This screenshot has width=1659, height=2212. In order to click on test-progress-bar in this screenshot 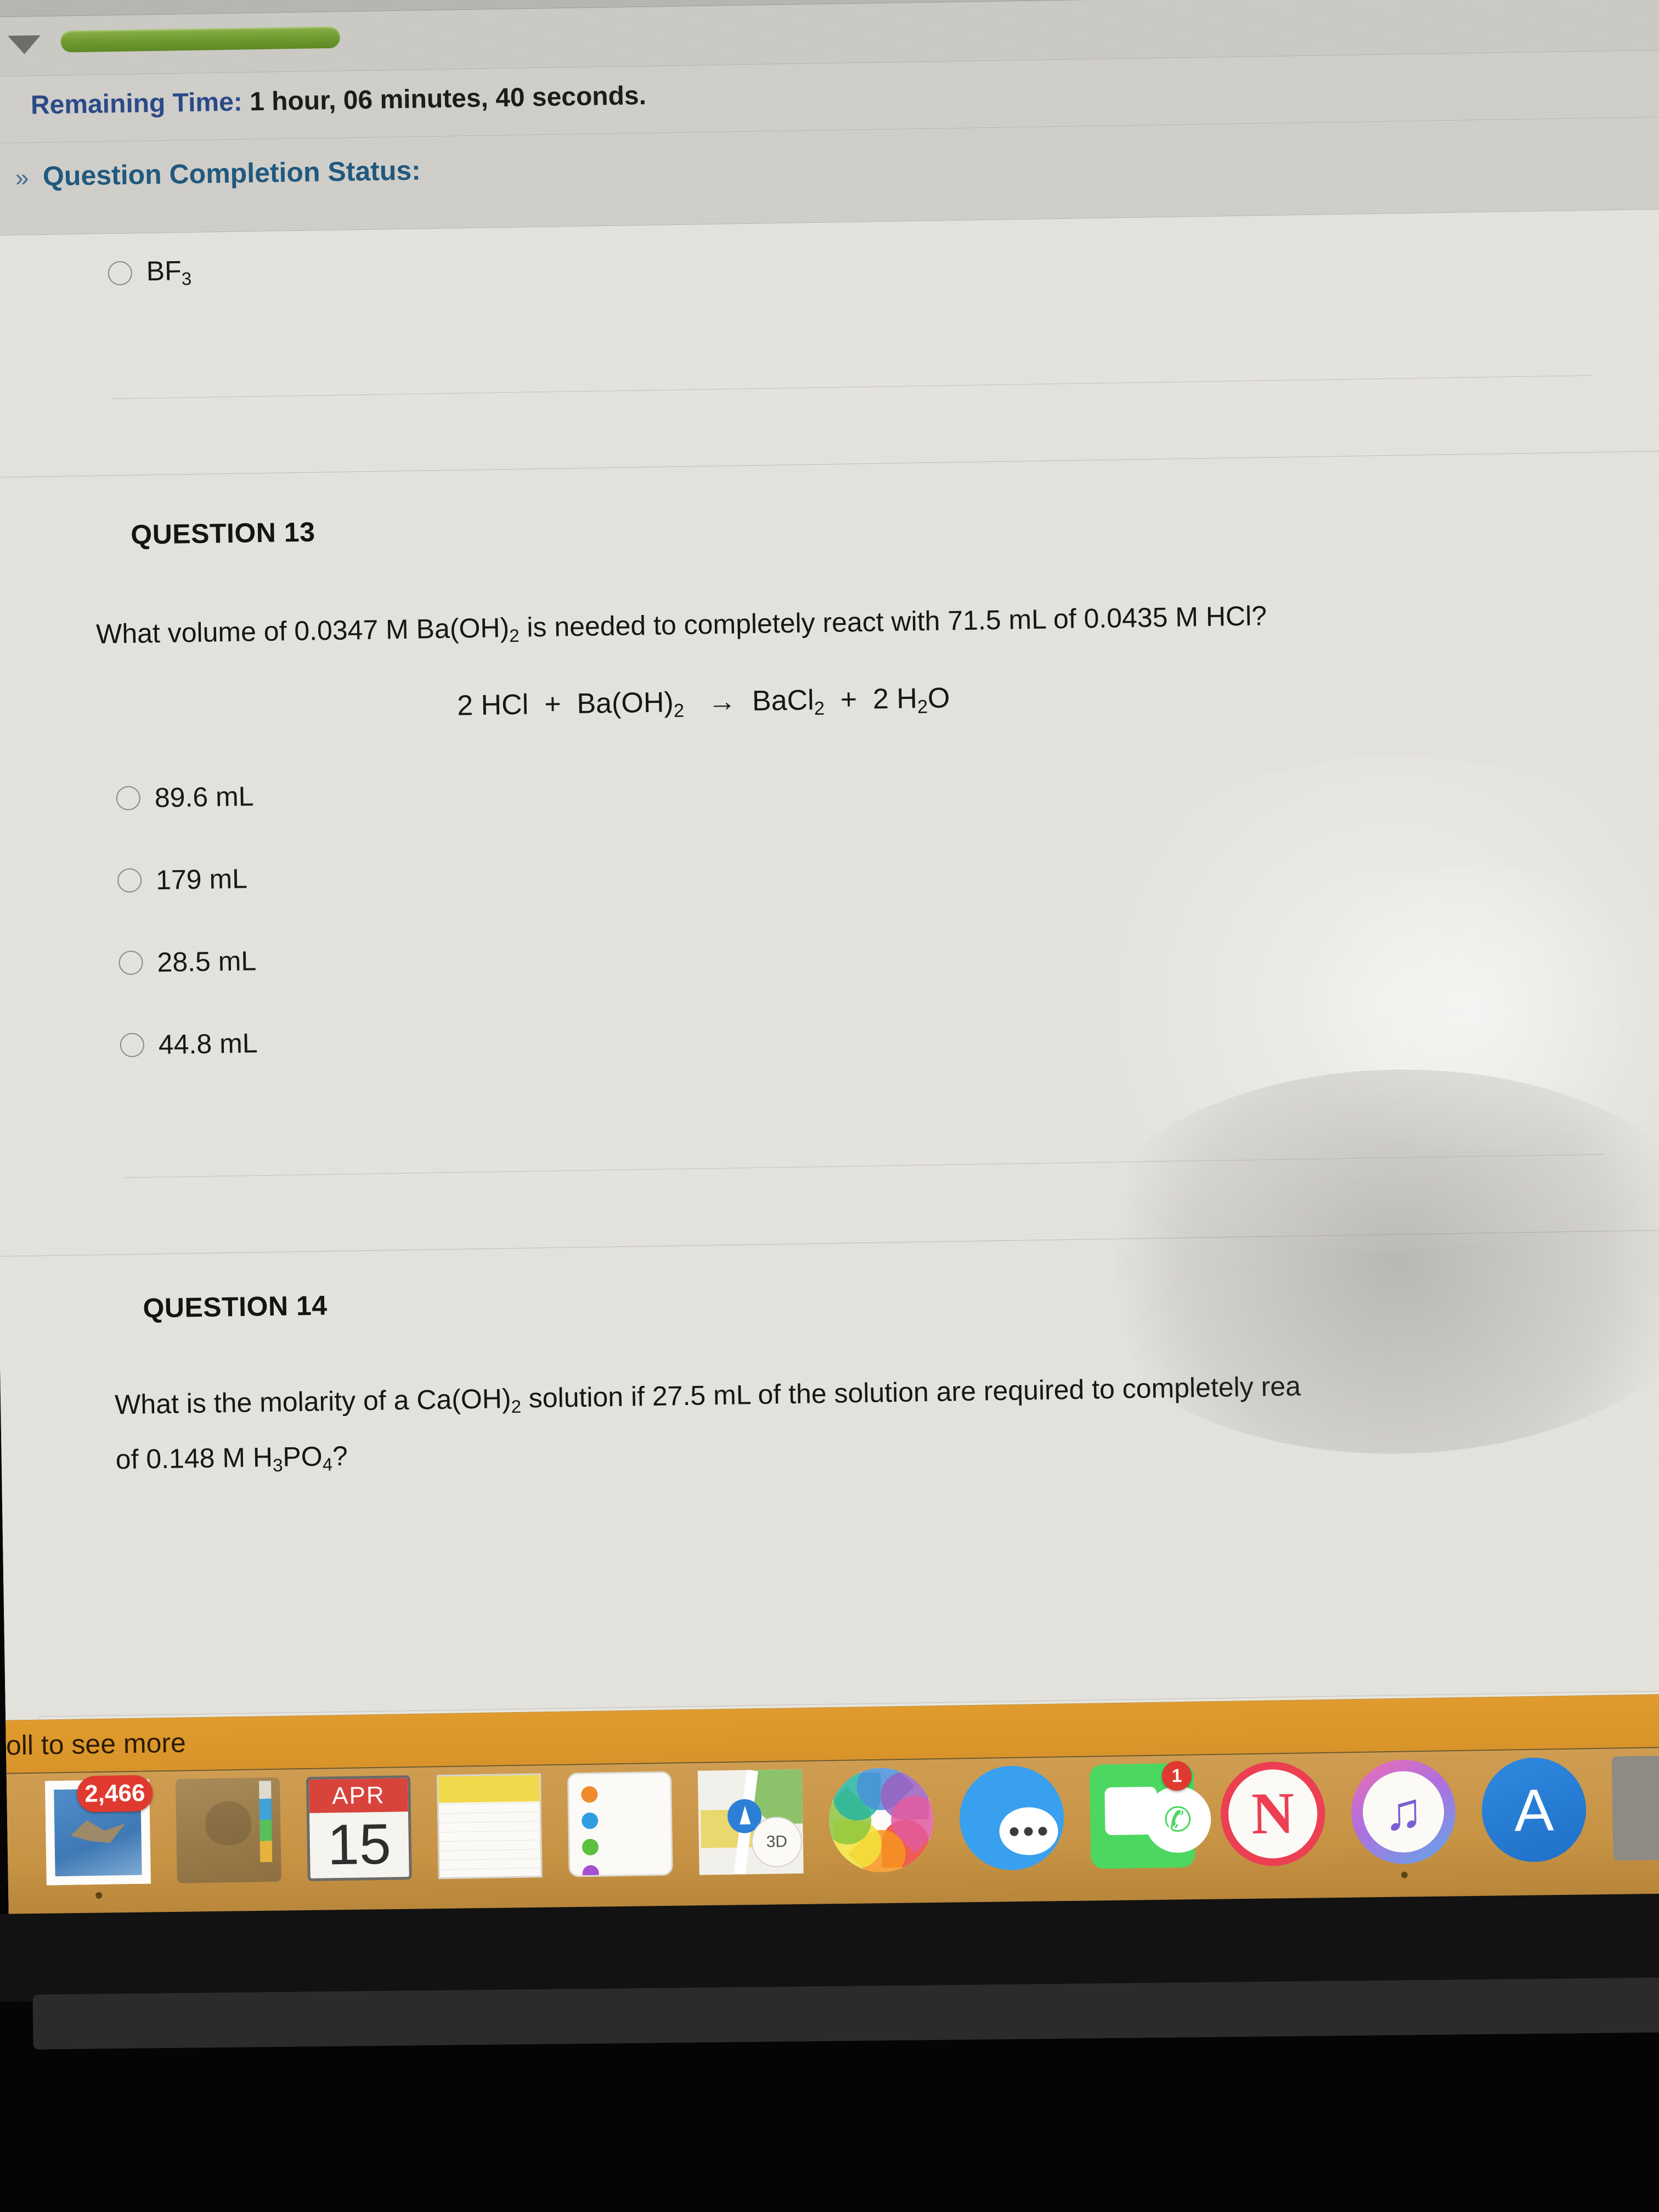, I will do `click(201, 39)`.